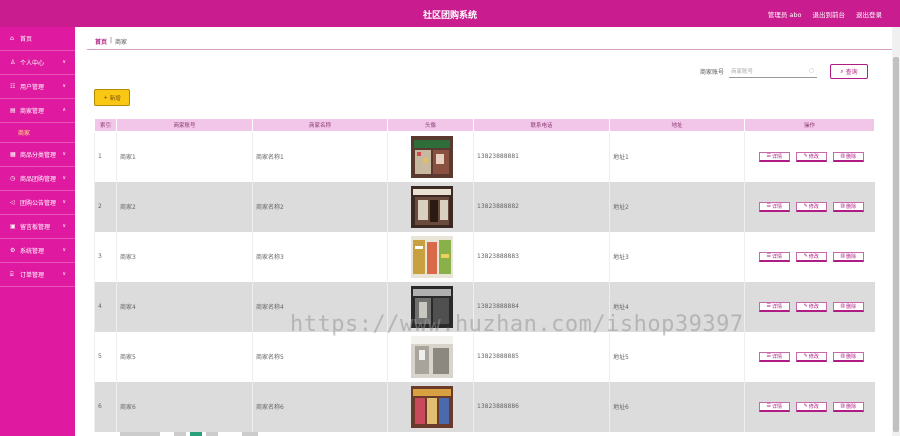  Describe the element at coordinates (677, 206) in the screenshot. I see `cell-address: 地址2` at that location.